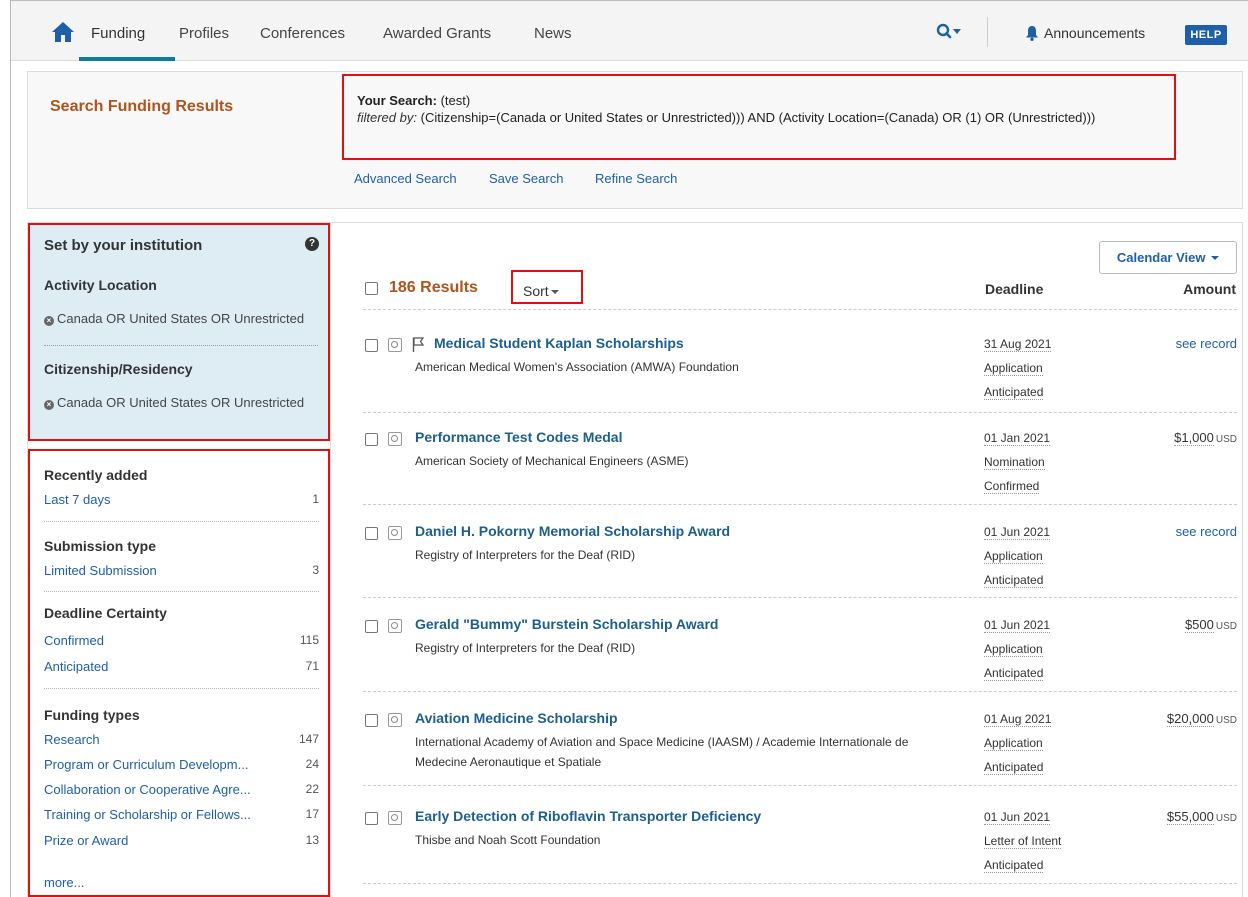  What do you see at coordinates (1094, 33) in the screenshot?
I see `announcements-link: Announcements` at bounding box center [1094, 33].